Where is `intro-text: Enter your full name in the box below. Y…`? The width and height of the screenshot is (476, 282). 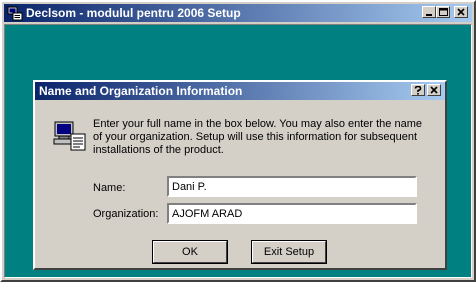 intro-text: Enter your full name in the box below. Y… is located at coordinates (257, 137).